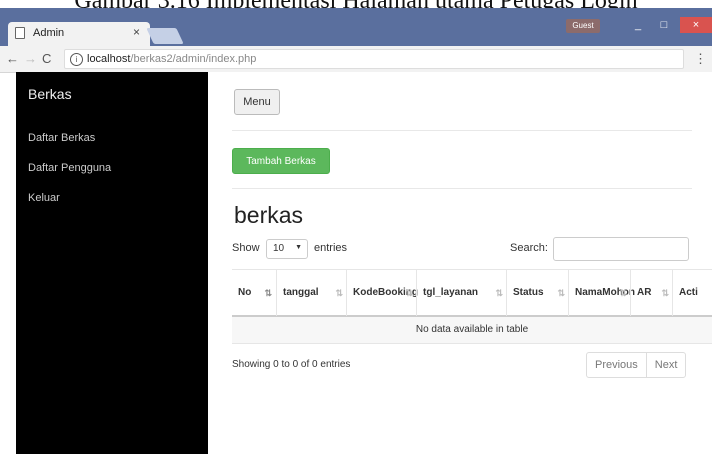 The height and width of the screenshot is (454, 712). Describe the element at coordinates (79, 34) in the screenshot. I see `browser-tab: Admin ×` at that location.